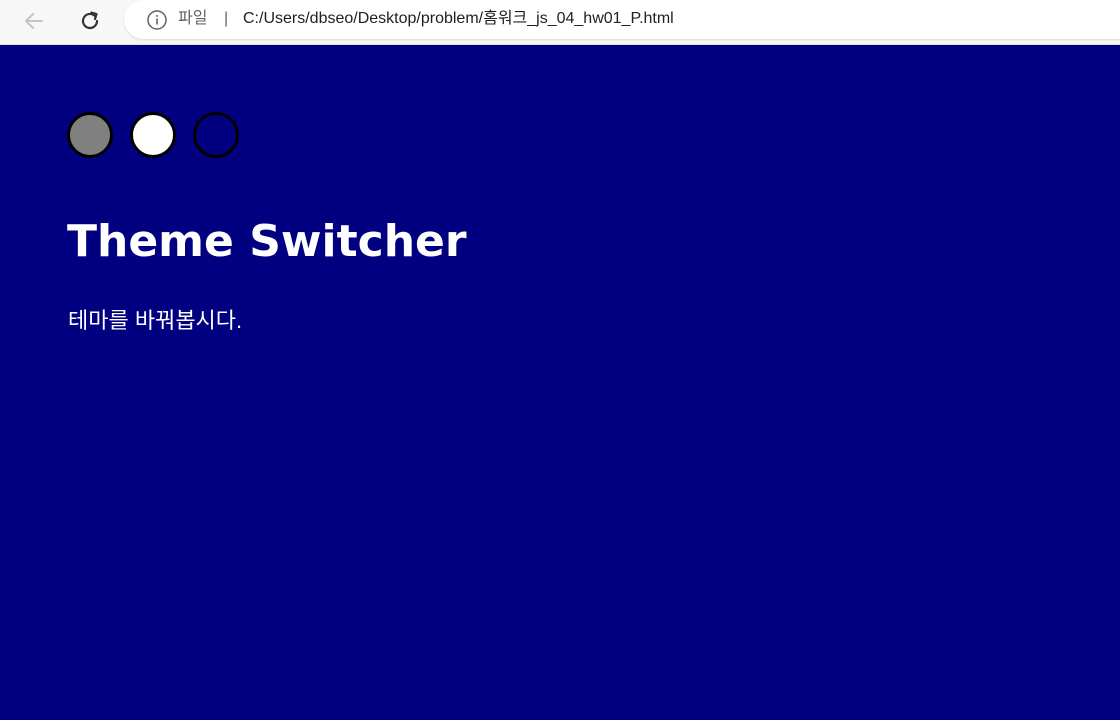 This screenshot has height=720, width=1120. Describe the element at coordinates (267, 241) in the screenshot. I see `page-title: Theme Switcher` at that location.